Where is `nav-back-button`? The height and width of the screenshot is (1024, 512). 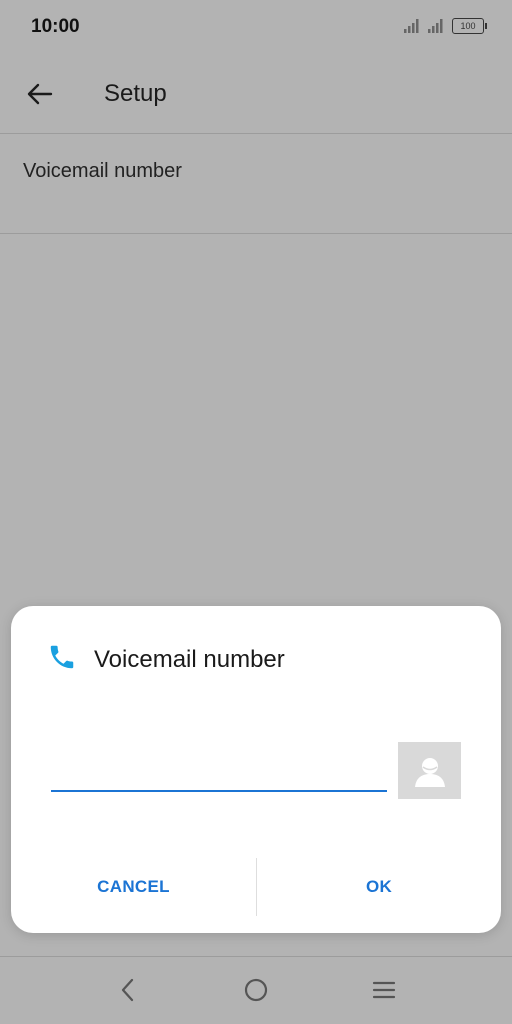
nav-back-button is located at coordinates (128, 990).